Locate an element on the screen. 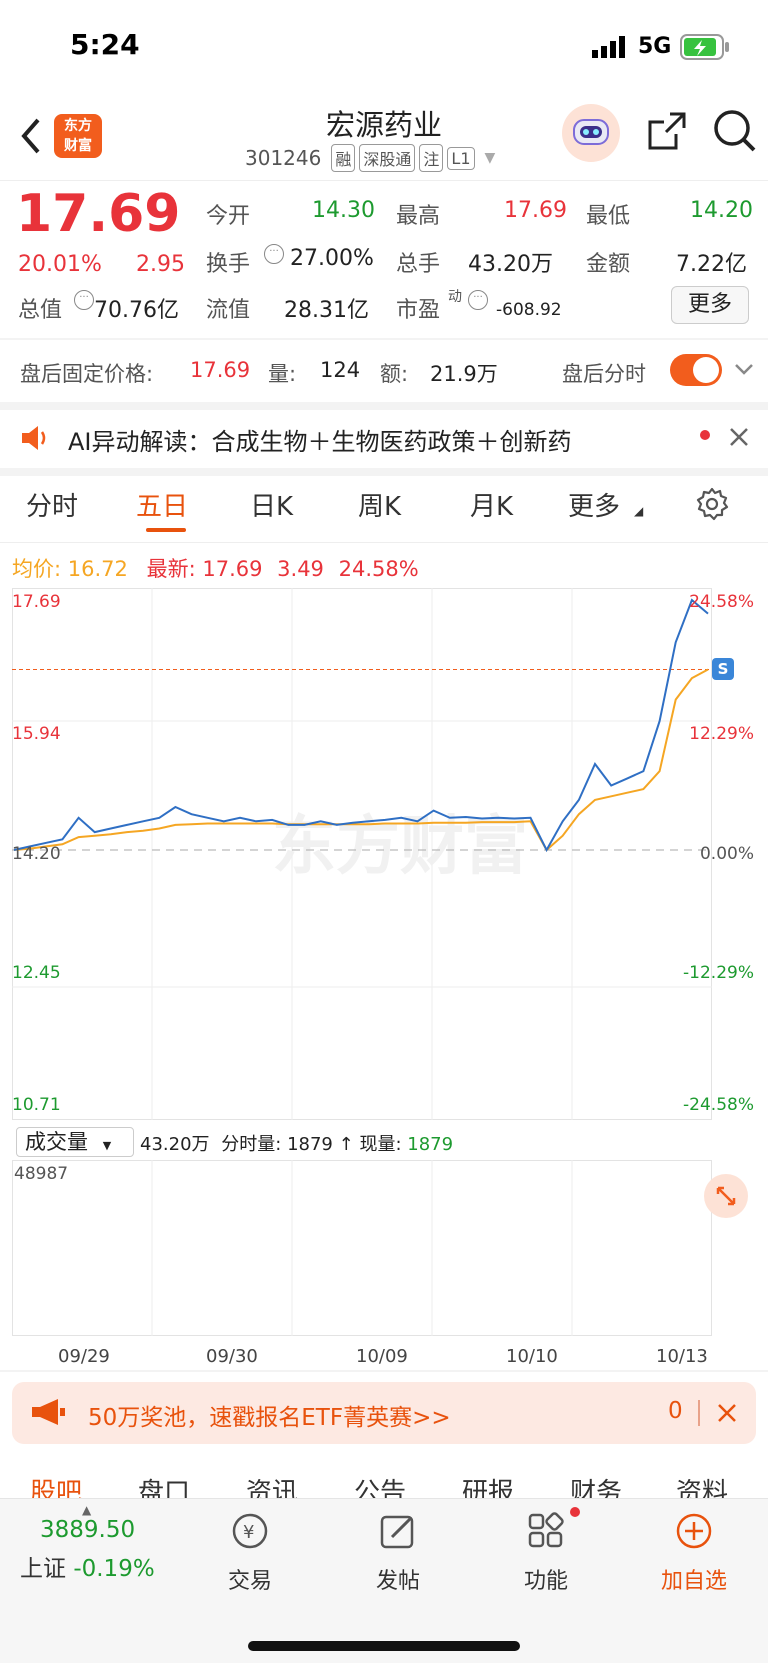  y-left-lower: 12.45 is located at coordinates (36, 973).